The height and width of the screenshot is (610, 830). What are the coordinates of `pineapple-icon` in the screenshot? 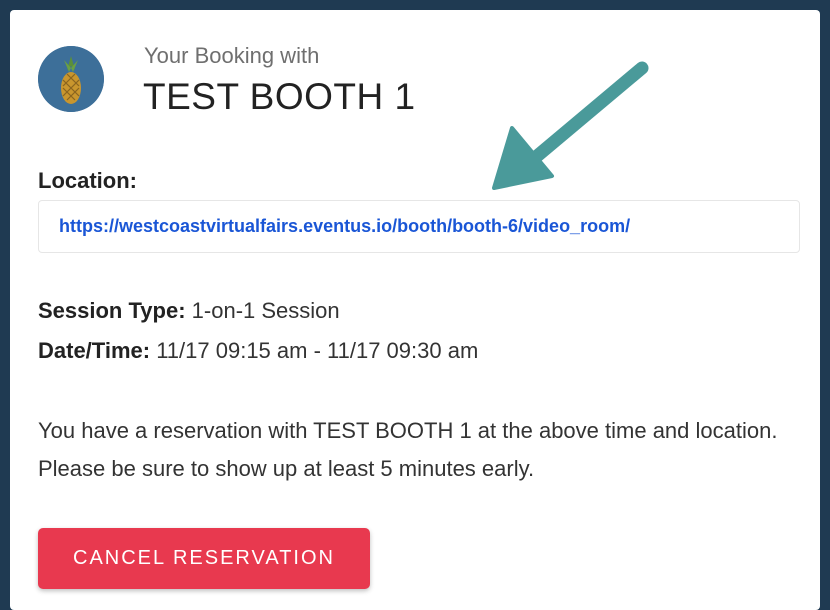 It's located at (71, 79).